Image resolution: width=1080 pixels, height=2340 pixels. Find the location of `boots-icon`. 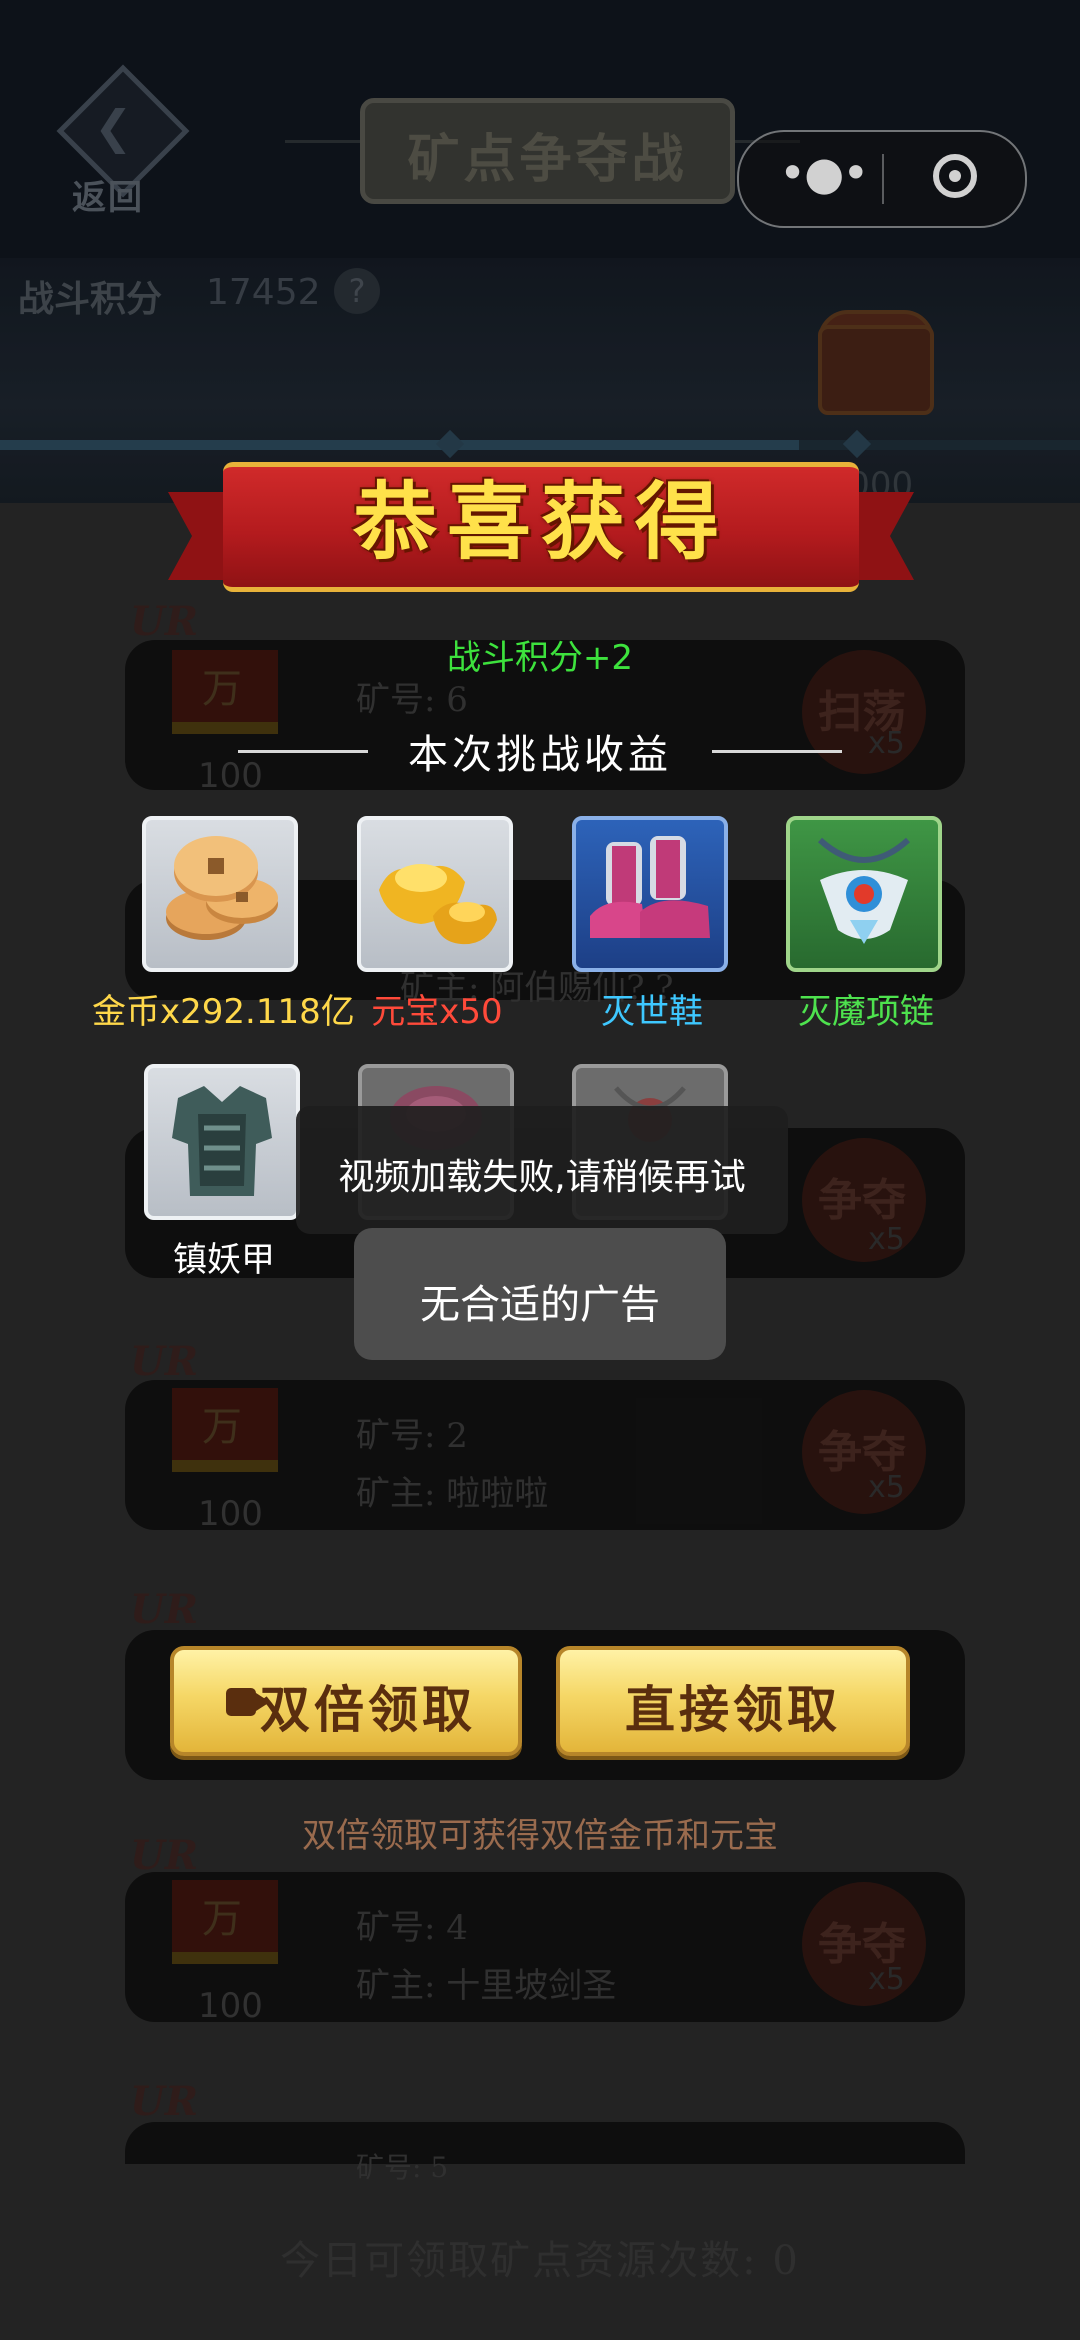

boots-icon is located at coordinates (650, 887).